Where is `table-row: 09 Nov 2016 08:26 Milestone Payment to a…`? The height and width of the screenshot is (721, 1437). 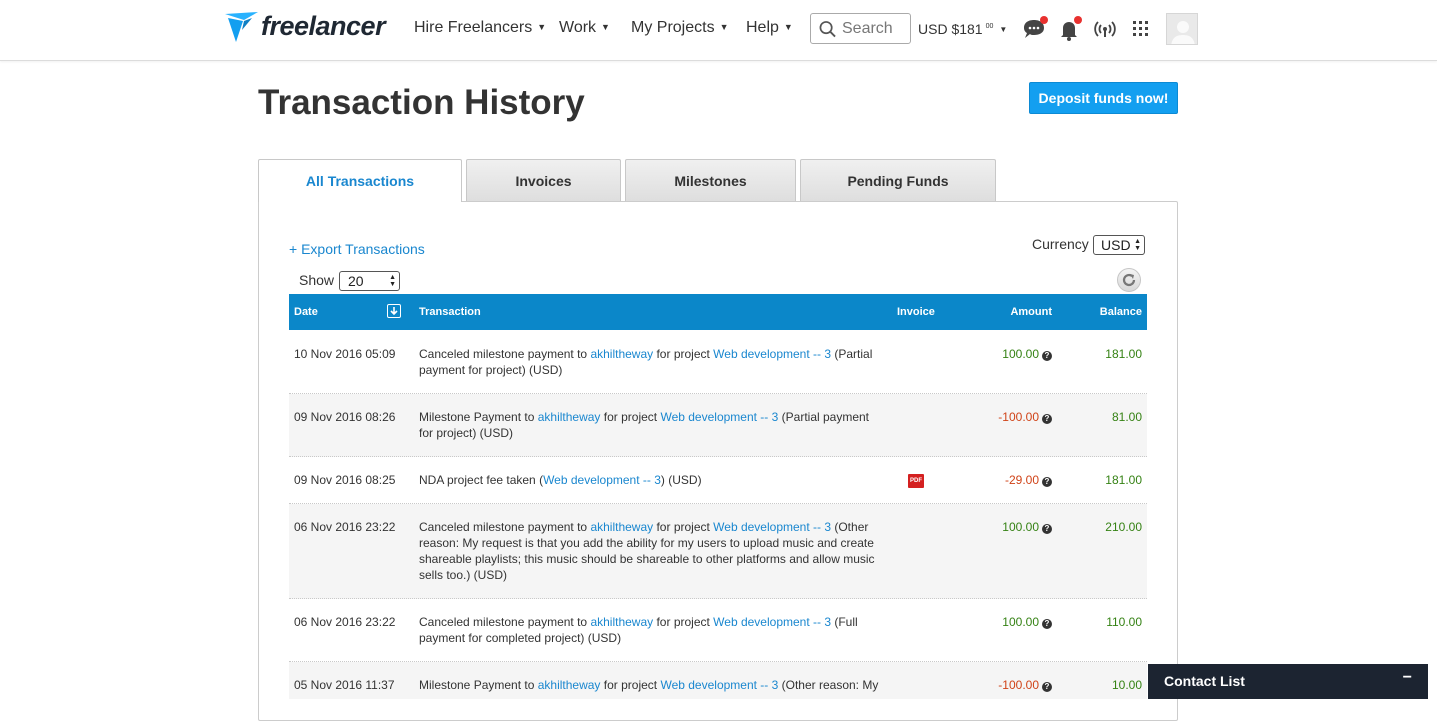
table-row: 09 Nov 2016 08:26 Milestone Payment to a… is located at coordinates (718, 425).